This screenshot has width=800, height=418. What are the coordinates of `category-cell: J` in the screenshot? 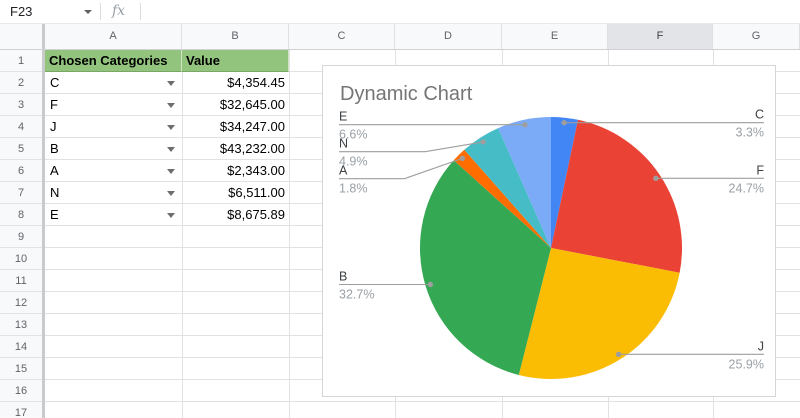 It's located at (113, 127).